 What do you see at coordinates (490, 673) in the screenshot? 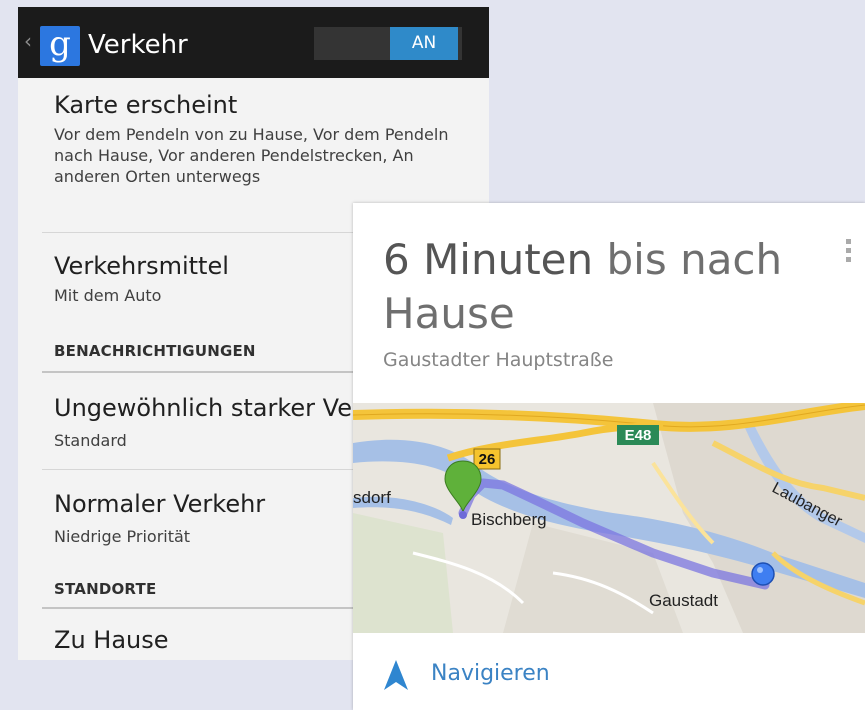
I see `navigate-label: Navigieren` at bounding box center [490, 673].